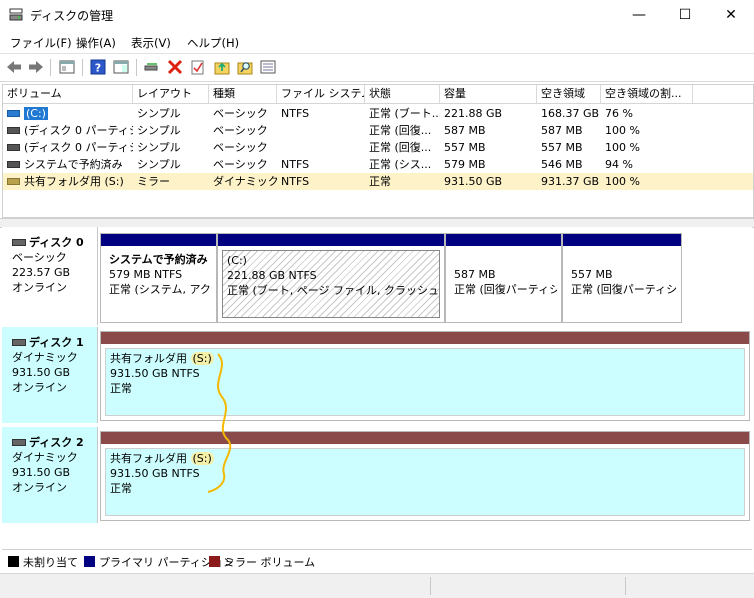 This screenshot has width=754, height=598. Describe the element at coordinates (562, 130) in the screenshot. I see `volume-free: 587 MB` at that location.